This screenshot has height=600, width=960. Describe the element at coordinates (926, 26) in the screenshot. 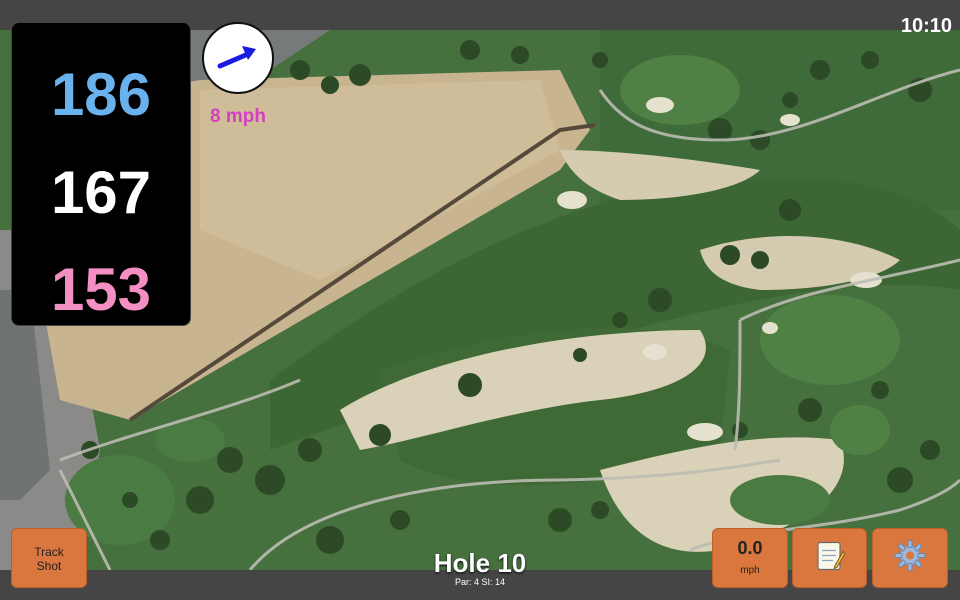

I see `clock: 10:10` at that location.